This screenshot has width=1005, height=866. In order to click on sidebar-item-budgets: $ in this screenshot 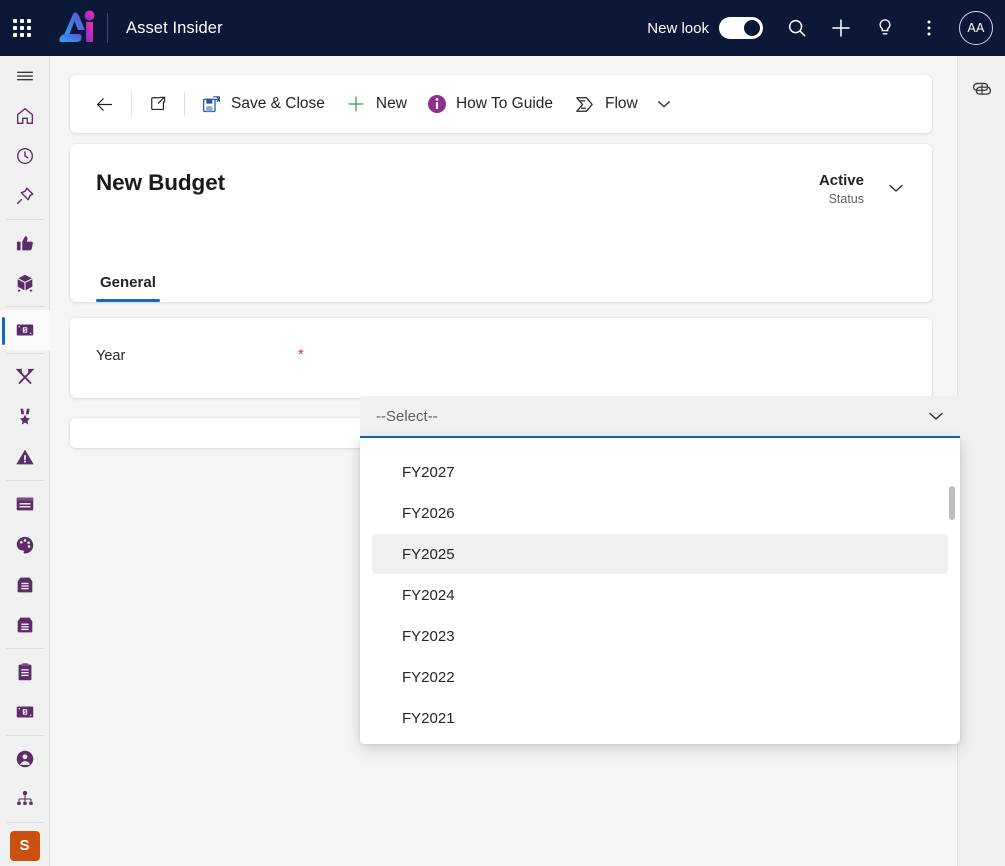, I will do `click(25, 330)`.